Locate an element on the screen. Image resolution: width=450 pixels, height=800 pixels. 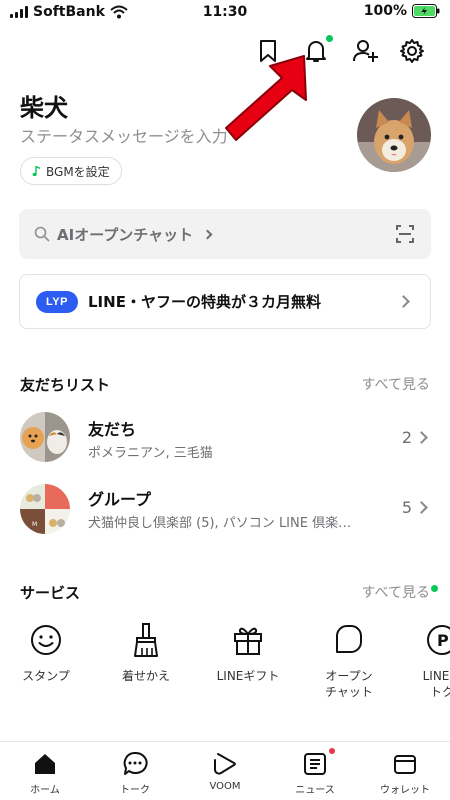
music-note-icon is located at coordinates (36, 171).